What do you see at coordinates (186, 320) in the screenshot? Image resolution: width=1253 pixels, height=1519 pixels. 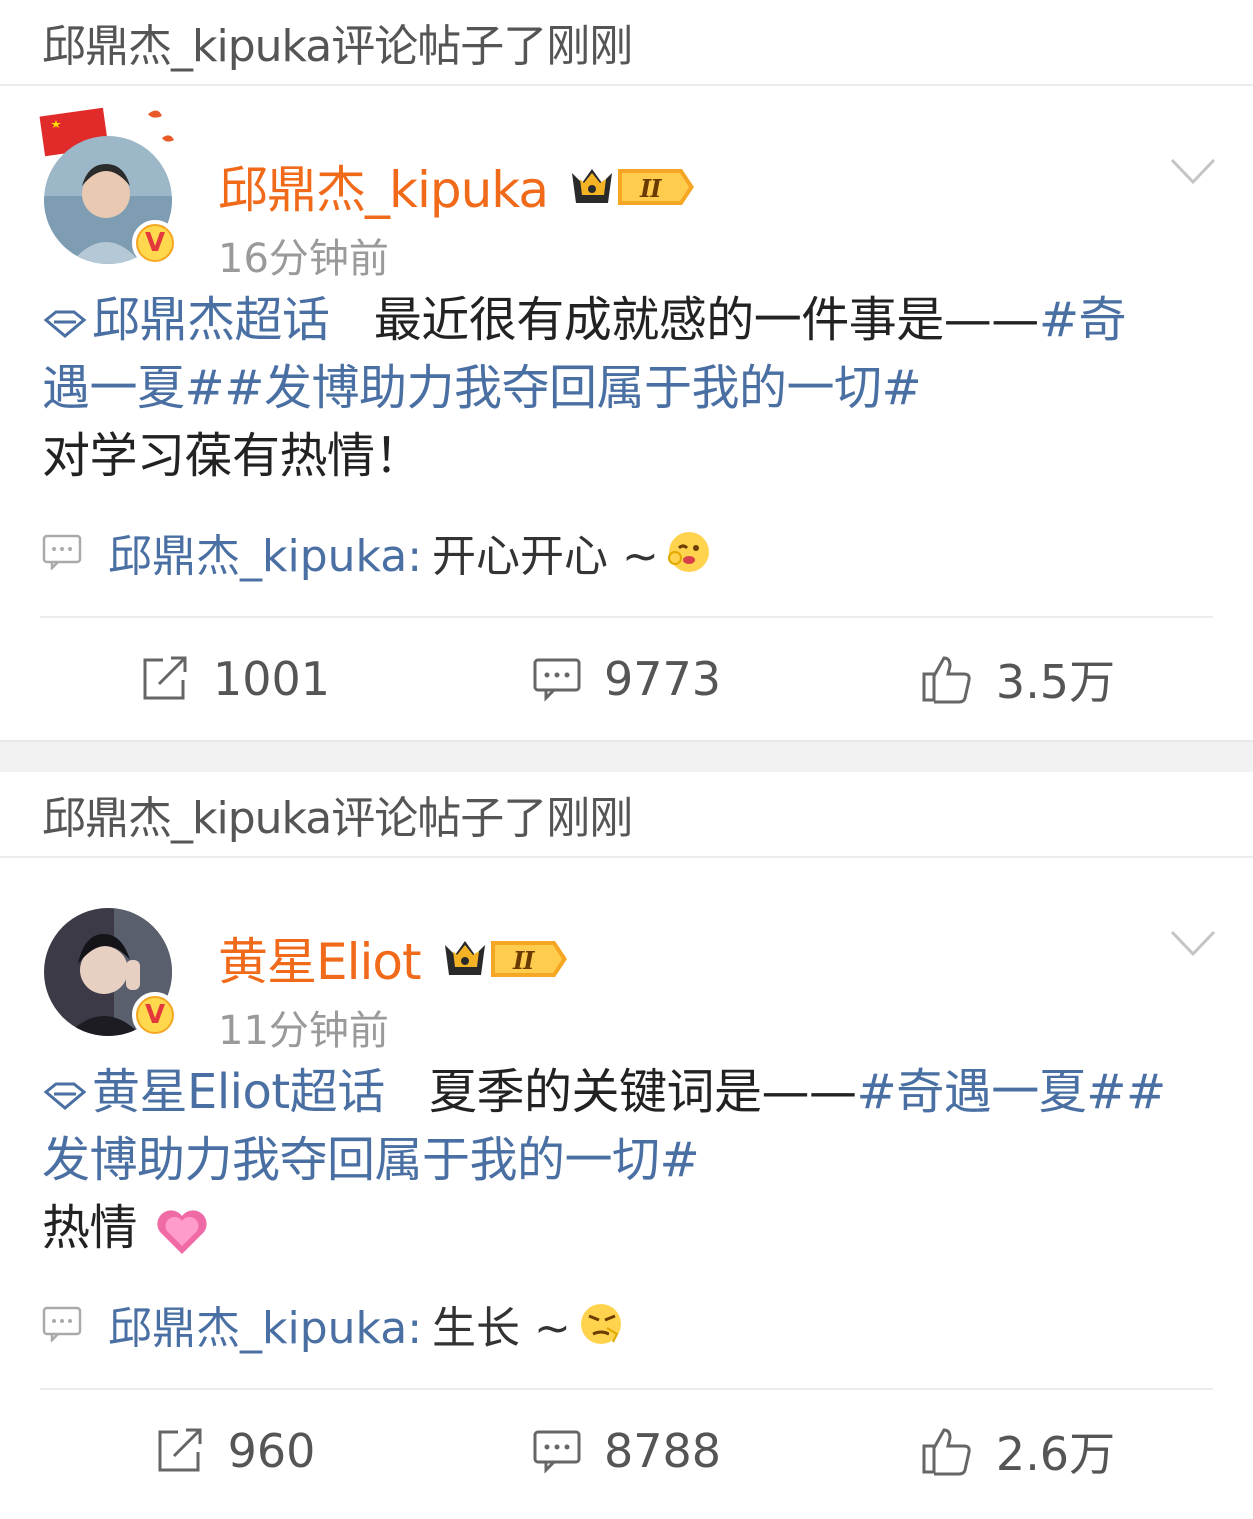 I see `super-topic-link: 邱鼎杰超话` at bounding box center [186, 320].